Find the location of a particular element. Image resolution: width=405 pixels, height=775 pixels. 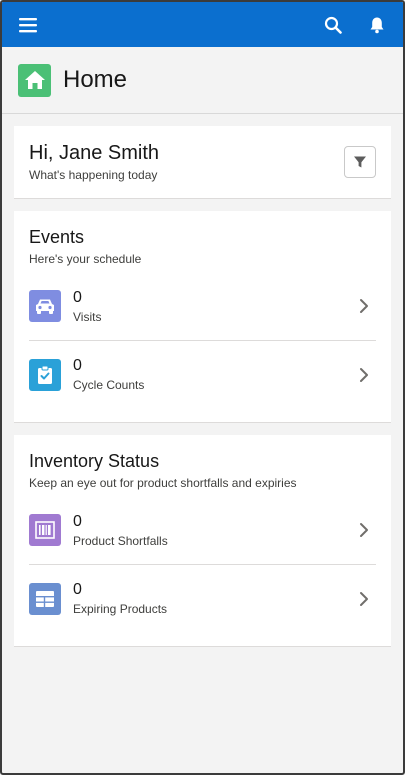

visits-label: Visits is located at coordinates (87, 316).